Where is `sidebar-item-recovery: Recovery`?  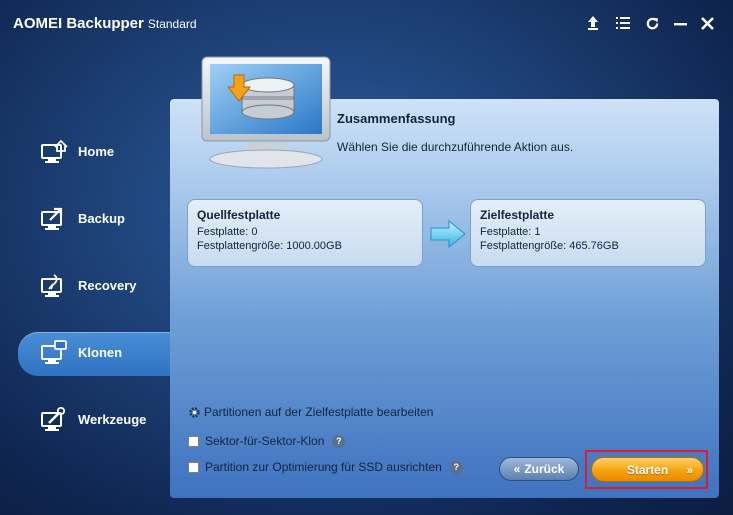 sidebar-item-recovery: Recovery is located at coordinates (94, 287).